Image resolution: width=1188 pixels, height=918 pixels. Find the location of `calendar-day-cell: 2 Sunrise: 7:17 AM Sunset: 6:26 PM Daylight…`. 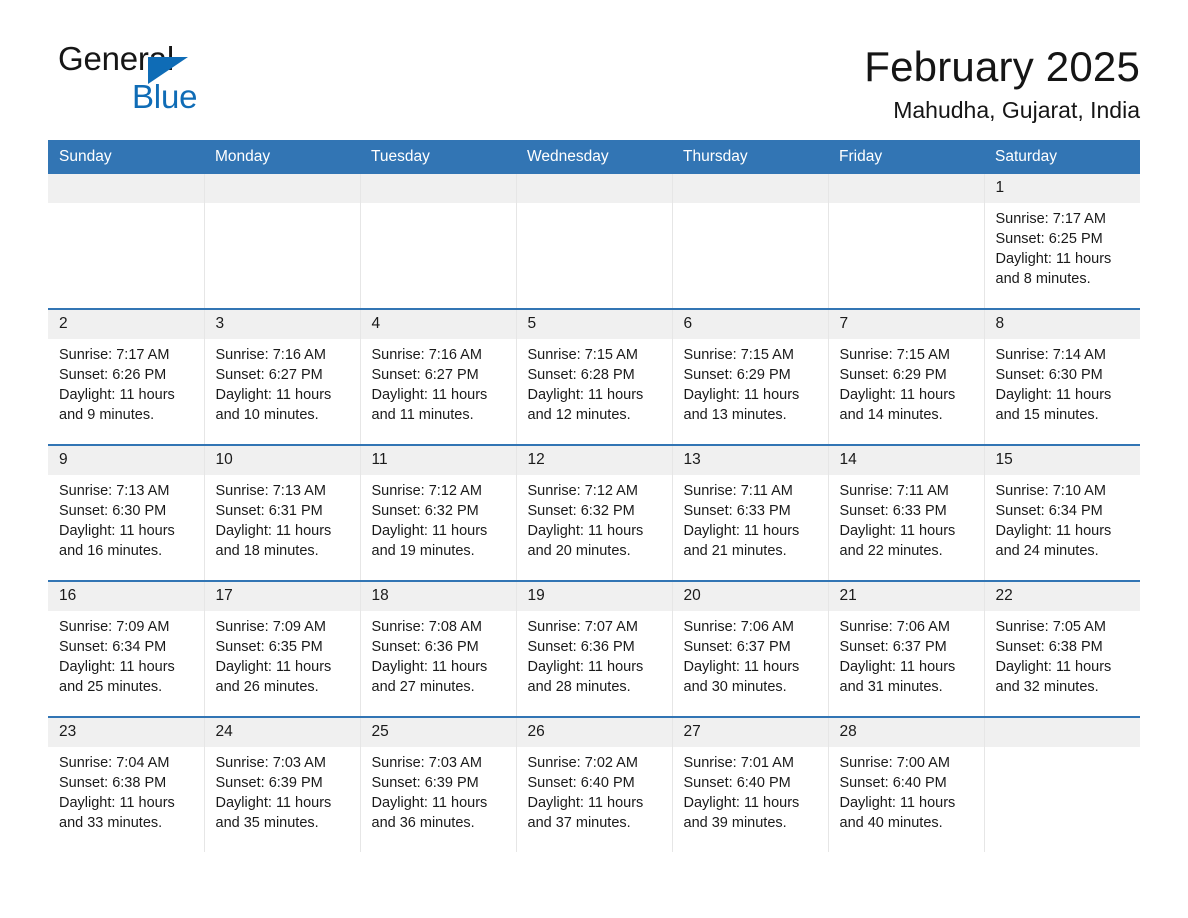

calendar-day-cell: 2 Sunrise: 7:17 AM Sunset: 6:26 PM Daylight… is located at coordinates (126, 376).